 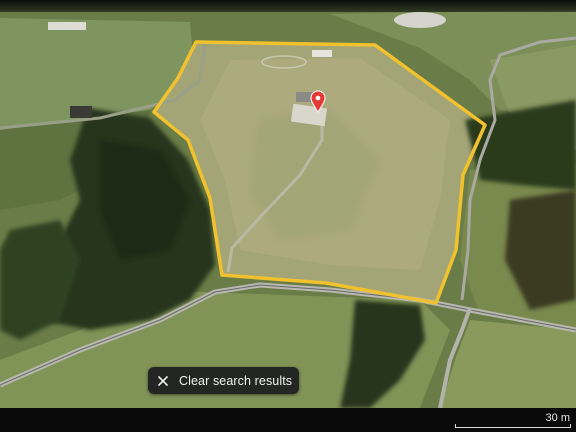 What do you see at coordinates (288, 6) in the screenshot?
I see `top-edge-shade` at bounding box center [288, 6].